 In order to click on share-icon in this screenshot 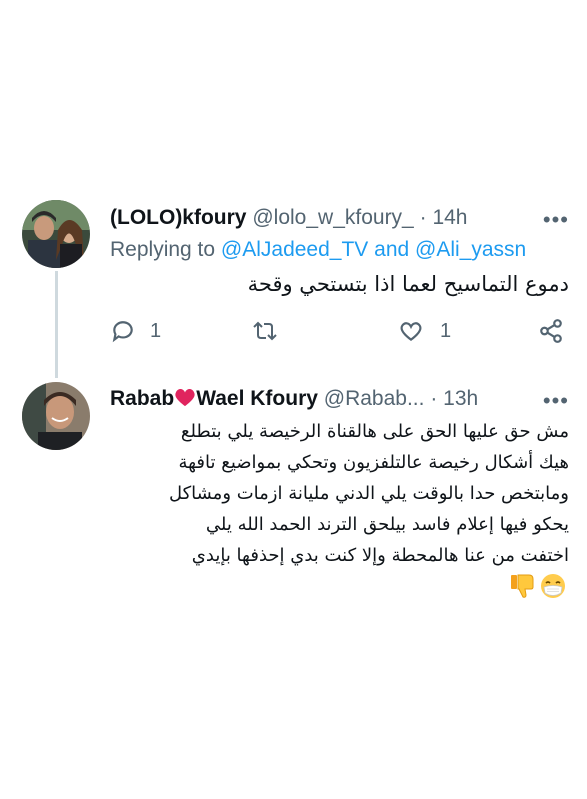, I will do `click(551, 331)`.